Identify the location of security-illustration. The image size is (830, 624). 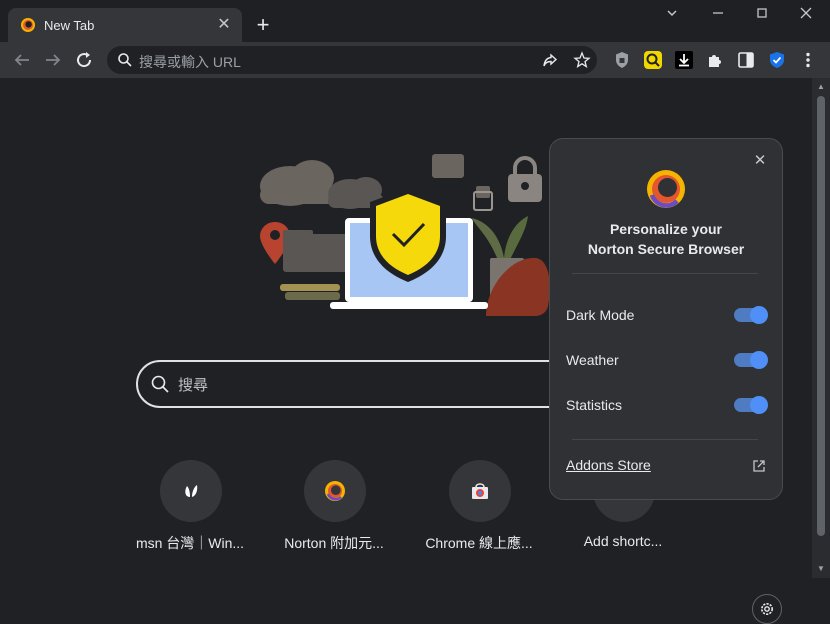
(405, 235).